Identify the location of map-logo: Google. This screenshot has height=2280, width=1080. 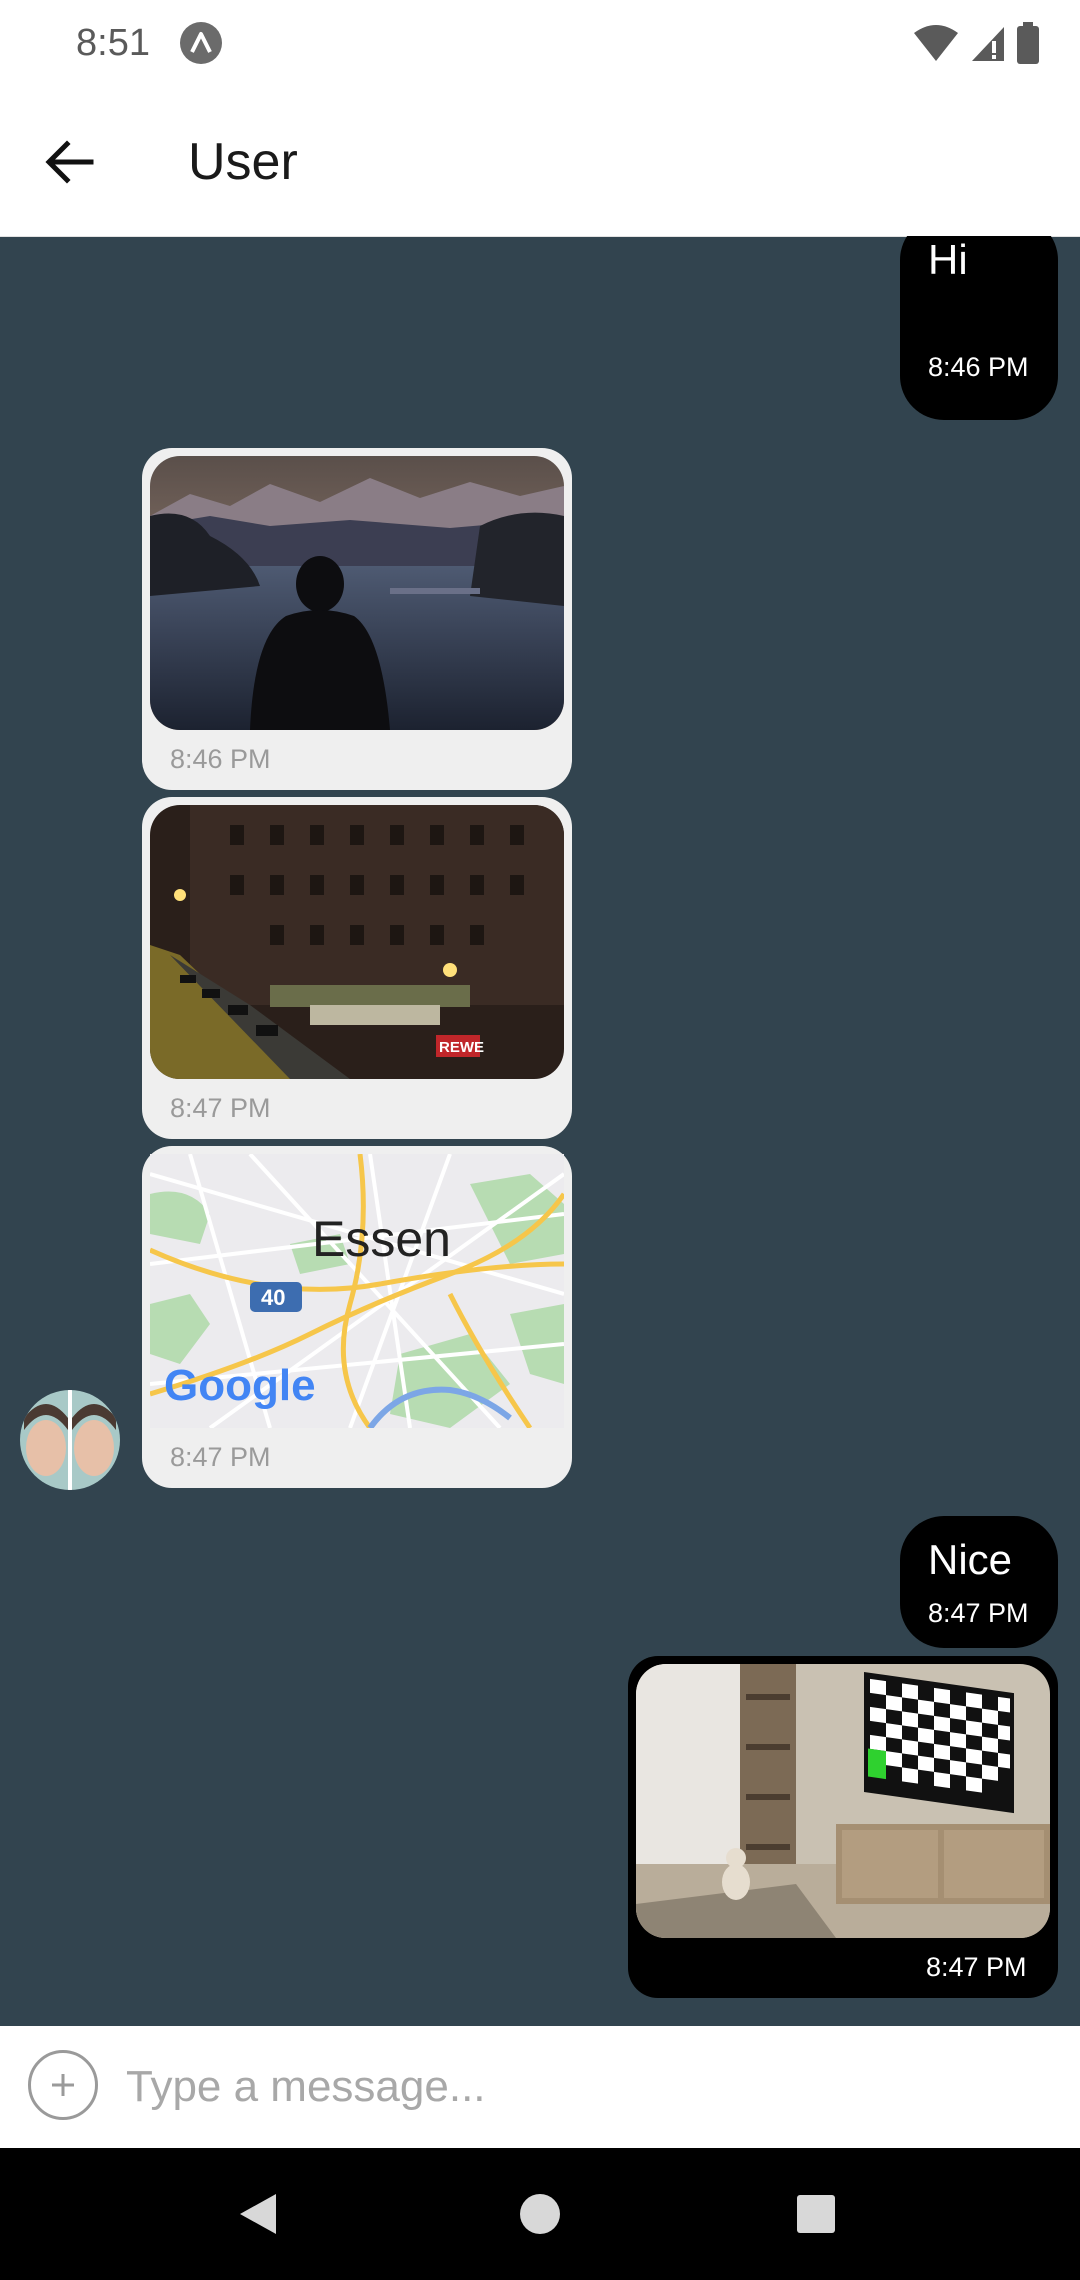
(240, 1385).